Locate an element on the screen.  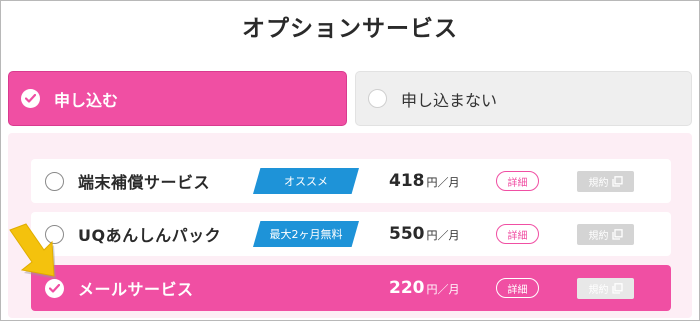
service-name: メールサービス is located at coordinates (136, 289).